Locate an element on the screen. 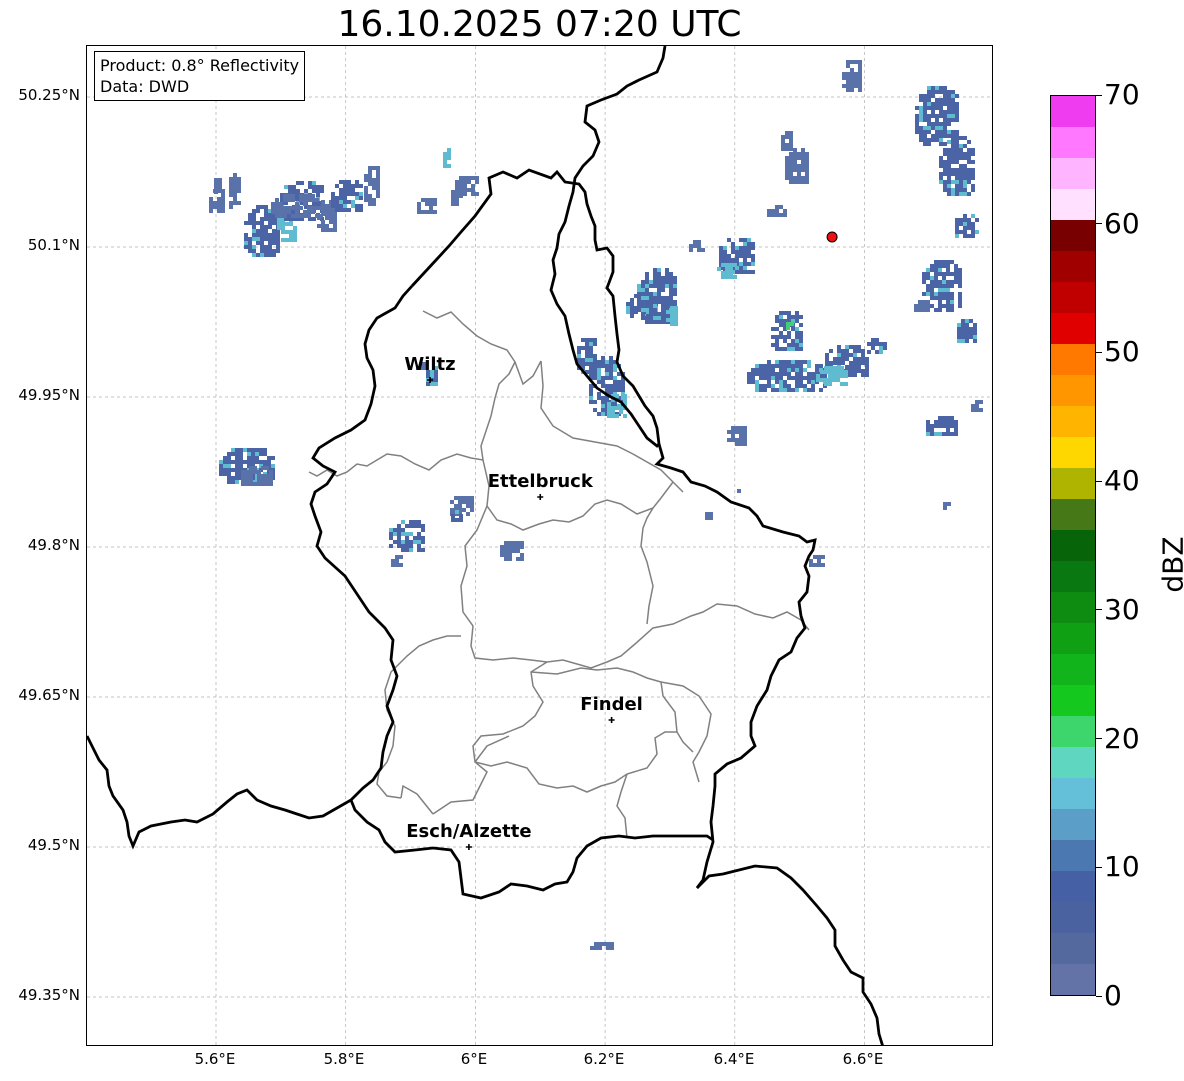 The image size is (1184, 1081). radar-site-marker is located at coordinates (832, 237).